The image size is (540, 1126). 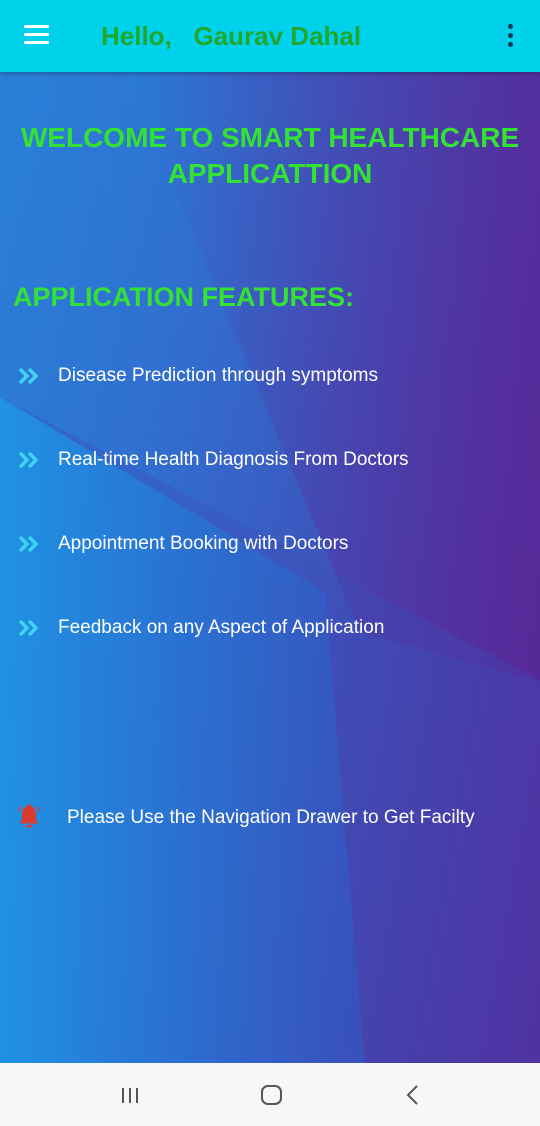 I want to click on feature-label: Feedback on any Aspect of Application, so click(x=221, y=627).